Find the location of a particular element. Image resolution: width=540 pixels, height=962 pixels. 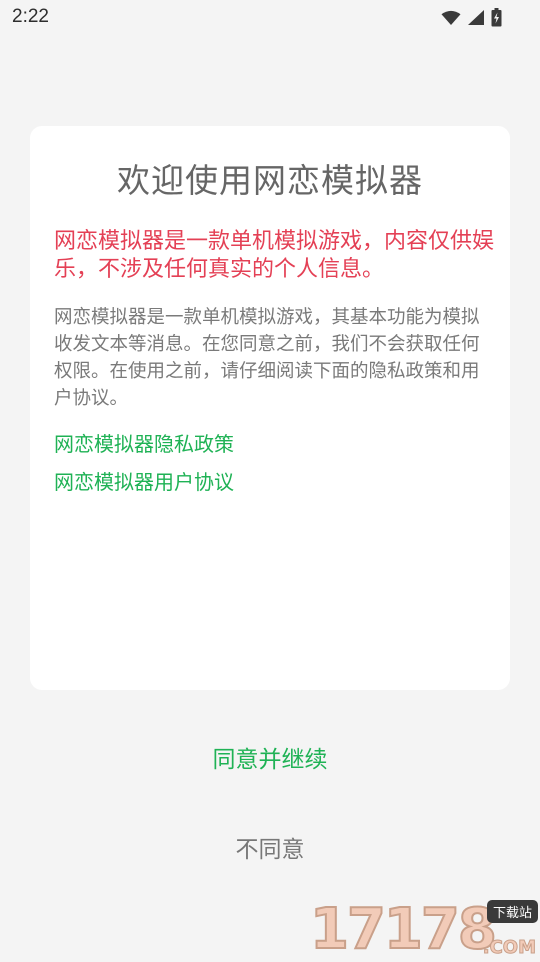

cellular-signal-icon is located at coordinates (476, 17).